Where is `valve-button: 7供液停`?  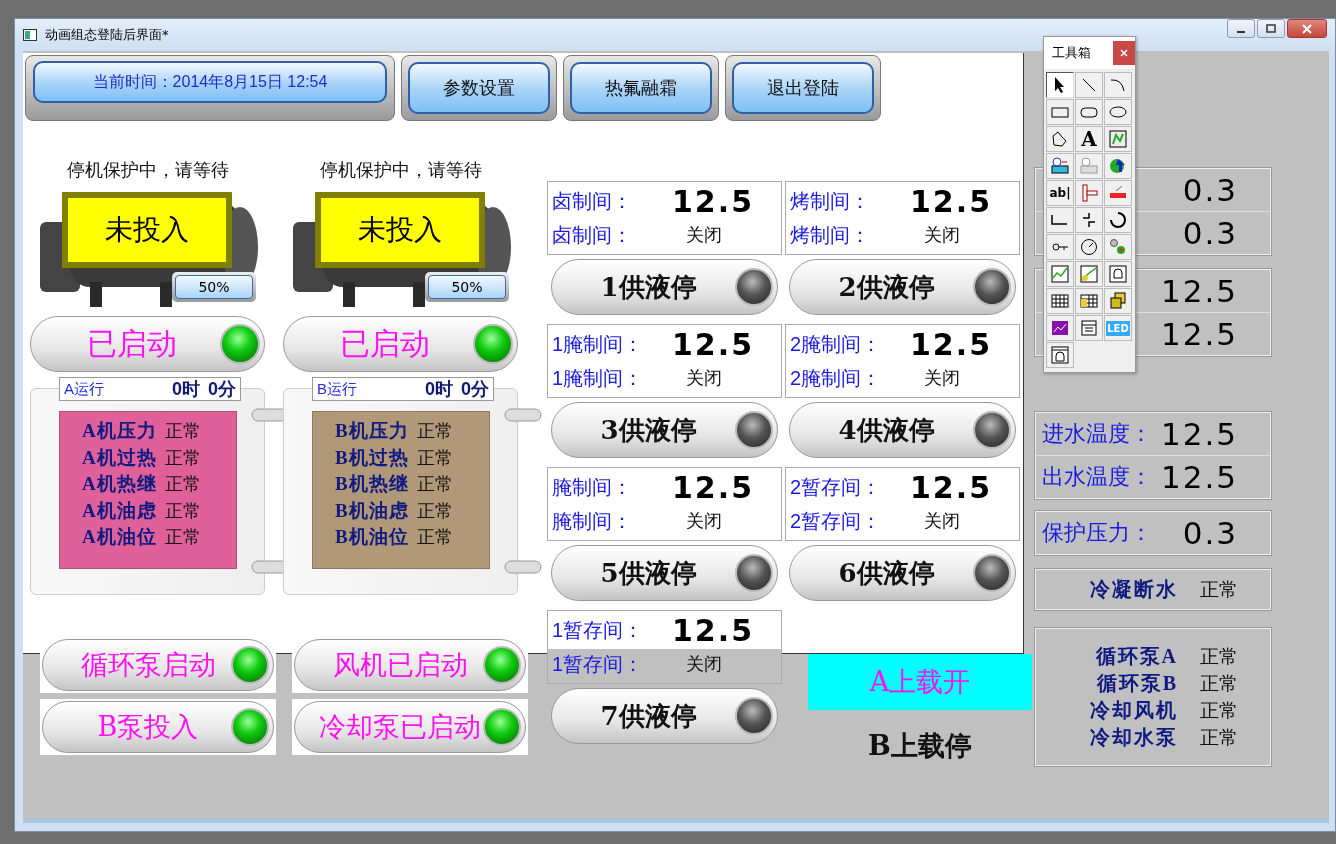
valve-button: 7供液停 is located at coordinates (664, 716).